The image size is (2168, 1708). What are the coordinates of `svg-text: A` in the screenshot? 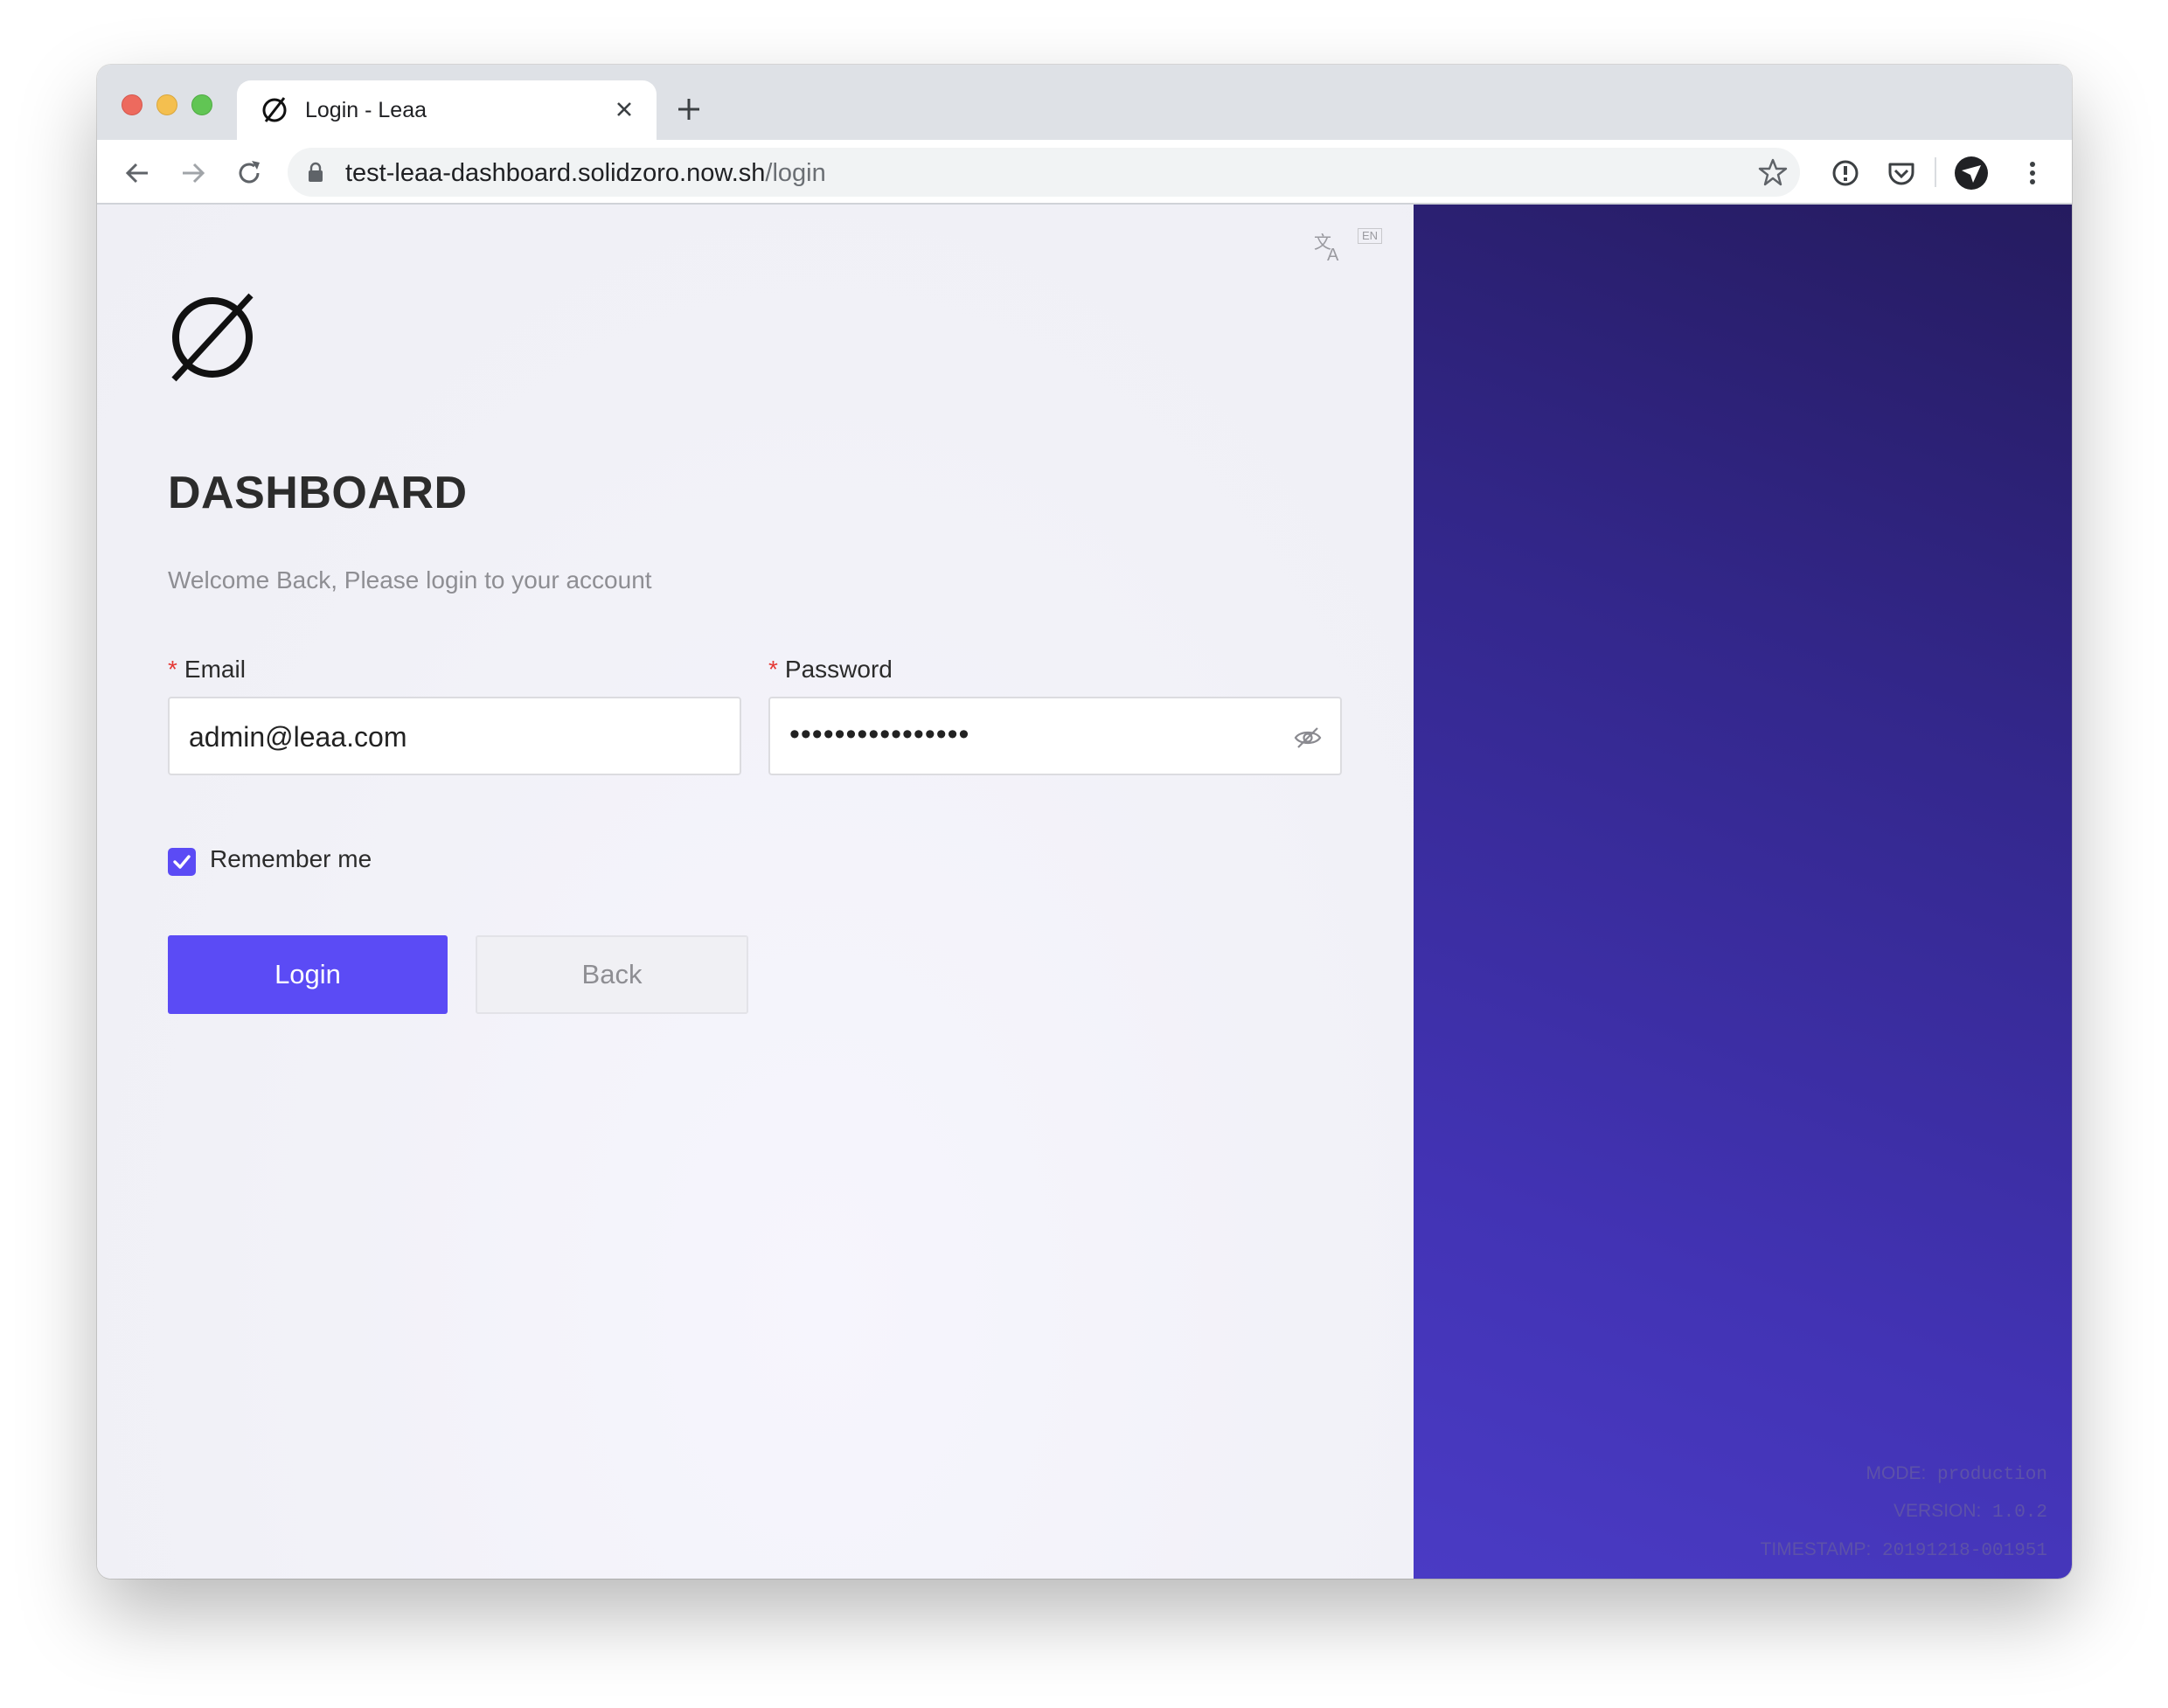 It's located at (1333, 255).